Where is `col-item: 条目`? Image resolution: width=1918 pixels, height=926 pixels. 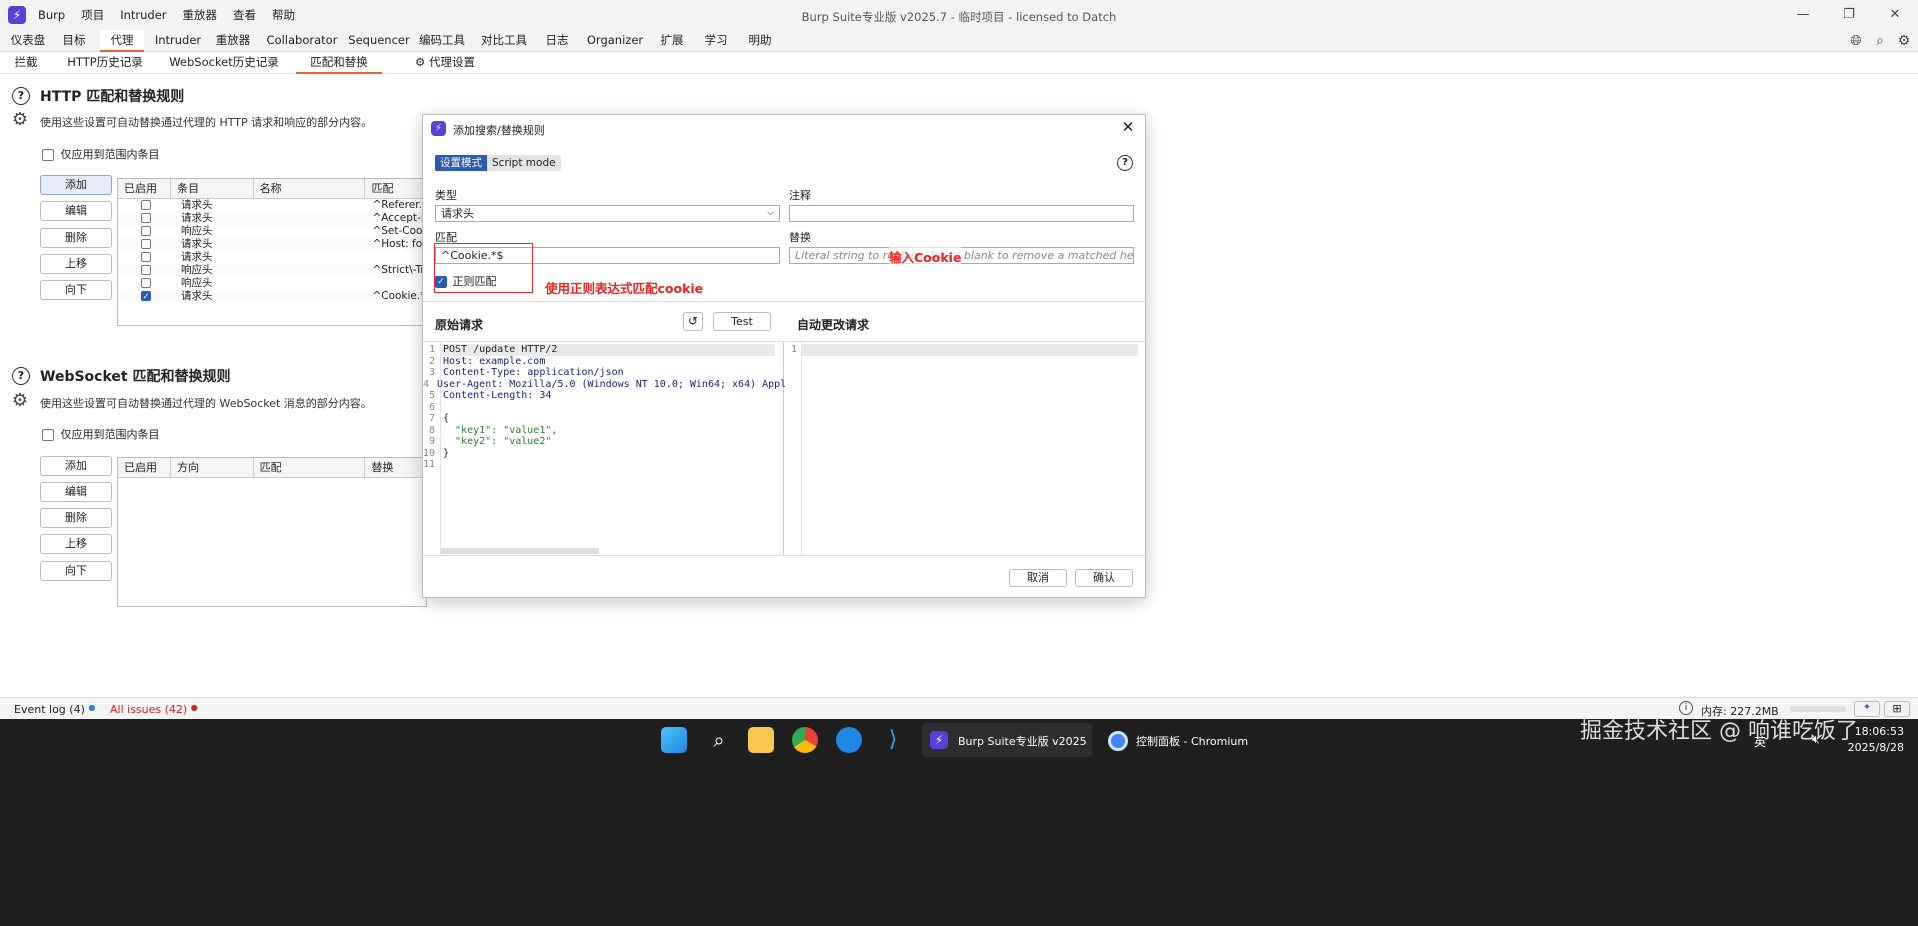 col-item: 条目 is located at coordinates (212, 188).